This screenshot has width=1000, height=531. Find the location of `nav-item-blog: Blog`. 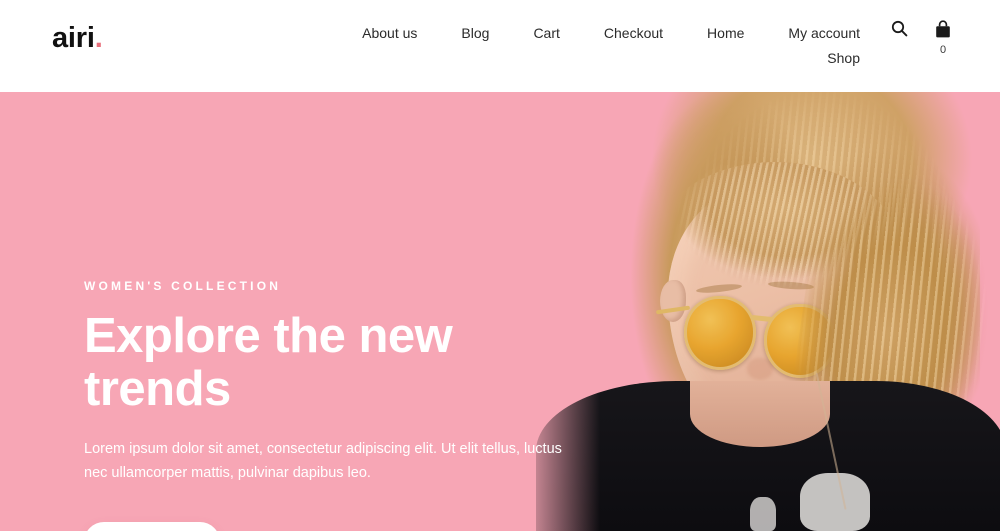

nav-item-blog: Blog is located at coordinates (475, 33).